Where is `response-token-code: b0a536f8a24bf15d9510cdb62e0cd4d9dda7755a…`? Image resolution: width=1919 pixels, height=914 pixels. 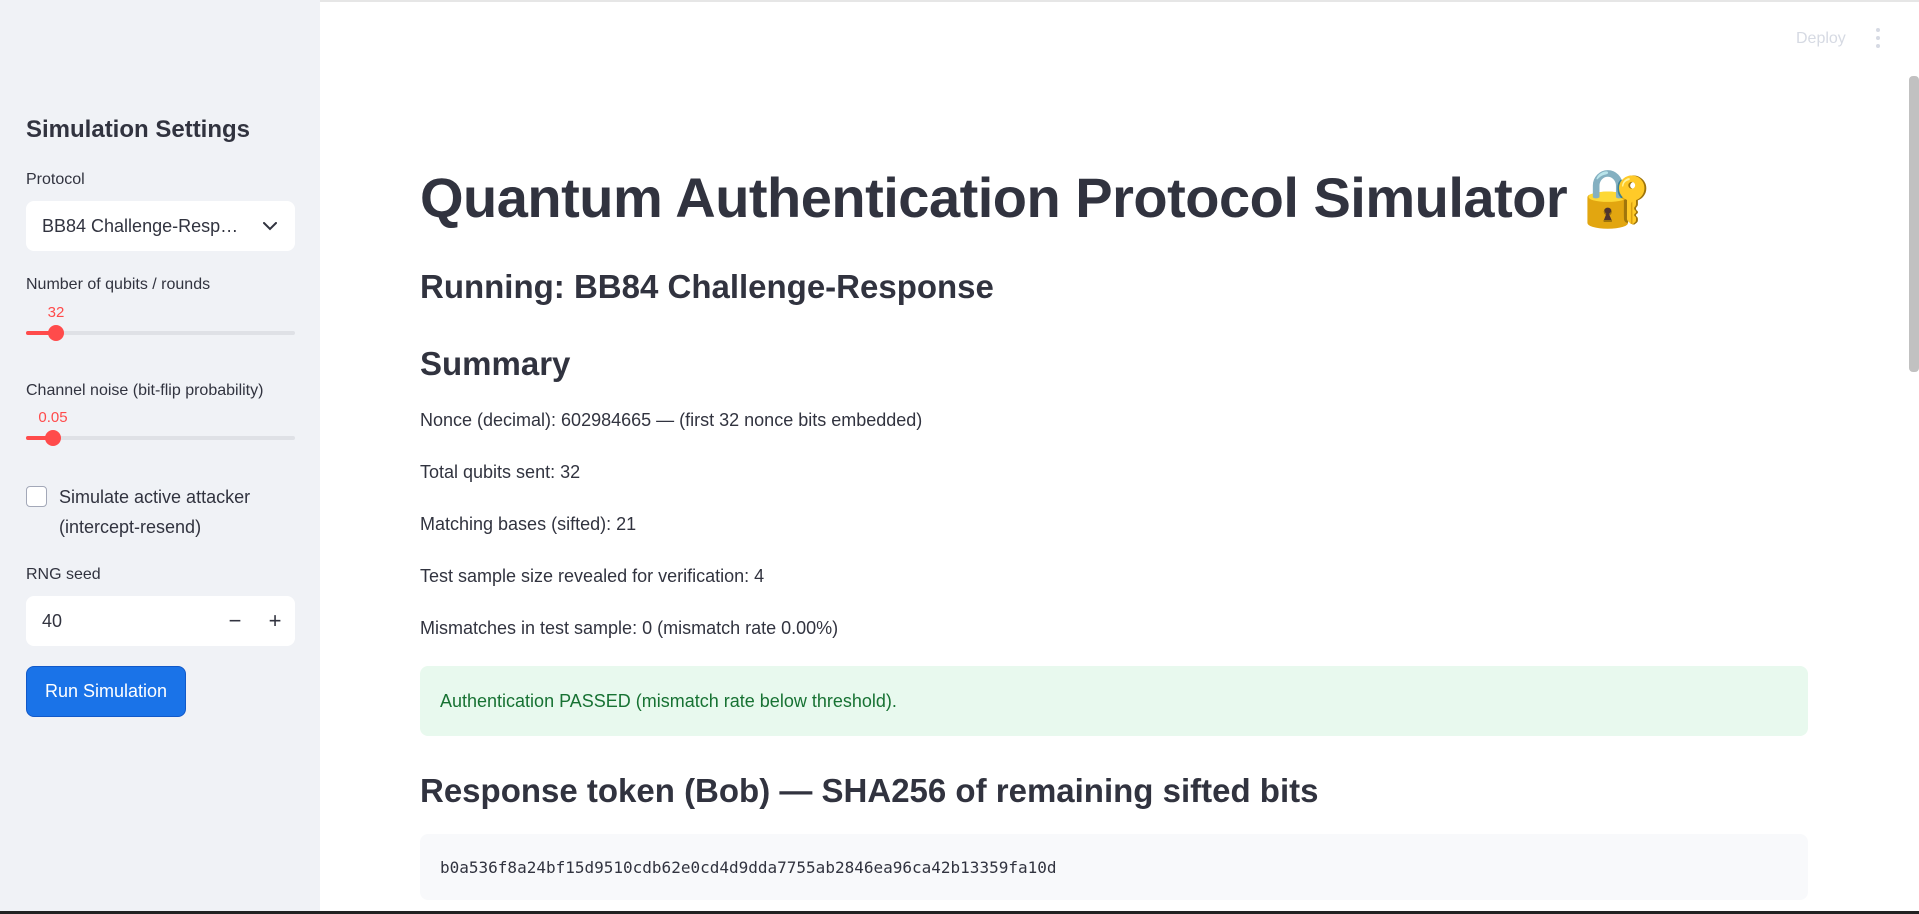 response-token-code: b0a536f8a24bf15d9510cdb62e0cd4d9dda7755a… is located at coordinates (1114, 867).